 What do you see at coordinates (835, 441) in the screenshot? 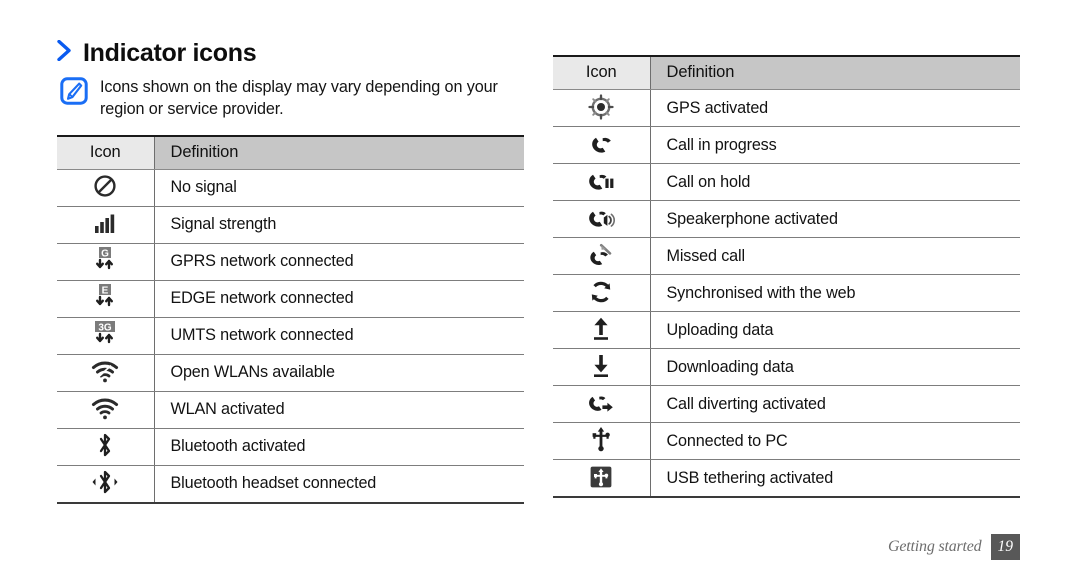
I see `cell-definition: Connected to PC` at bounding box center [835, 441].